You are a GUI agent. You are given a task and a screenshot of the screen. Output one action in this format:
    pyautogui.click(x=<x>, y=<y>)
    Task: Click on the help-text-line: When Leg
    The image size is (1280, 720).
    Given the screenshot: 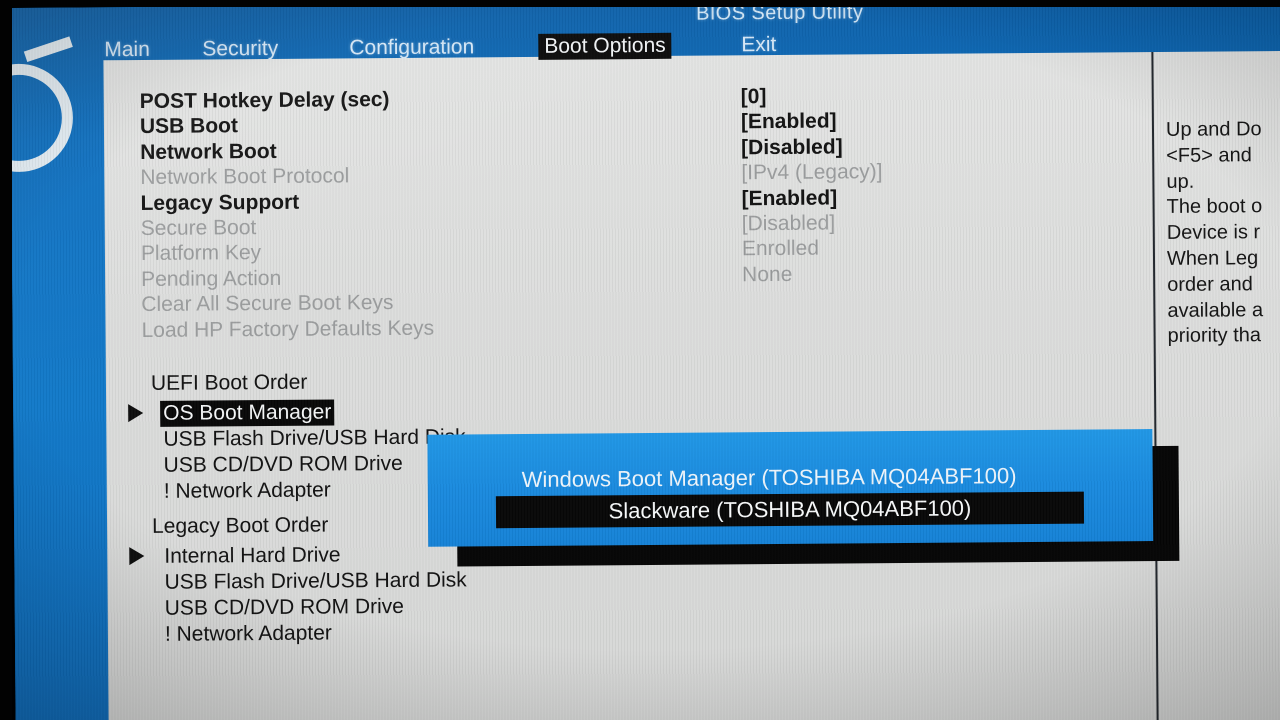 What is the action you would take?
    pyautogui.click(x=1212, y=258)
    